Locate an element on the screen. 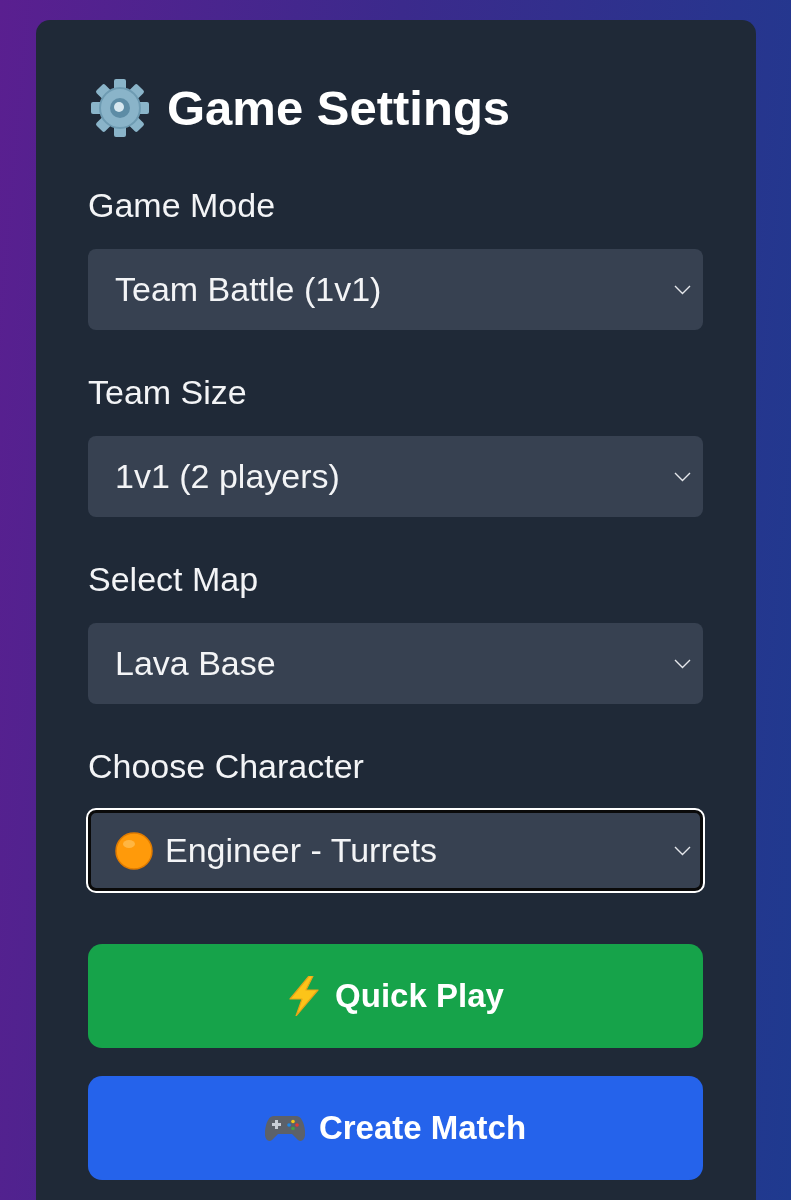 The width and height of the screenshot is (791, 1200). field-label: Game Mode is located at coordinates (182, 205).